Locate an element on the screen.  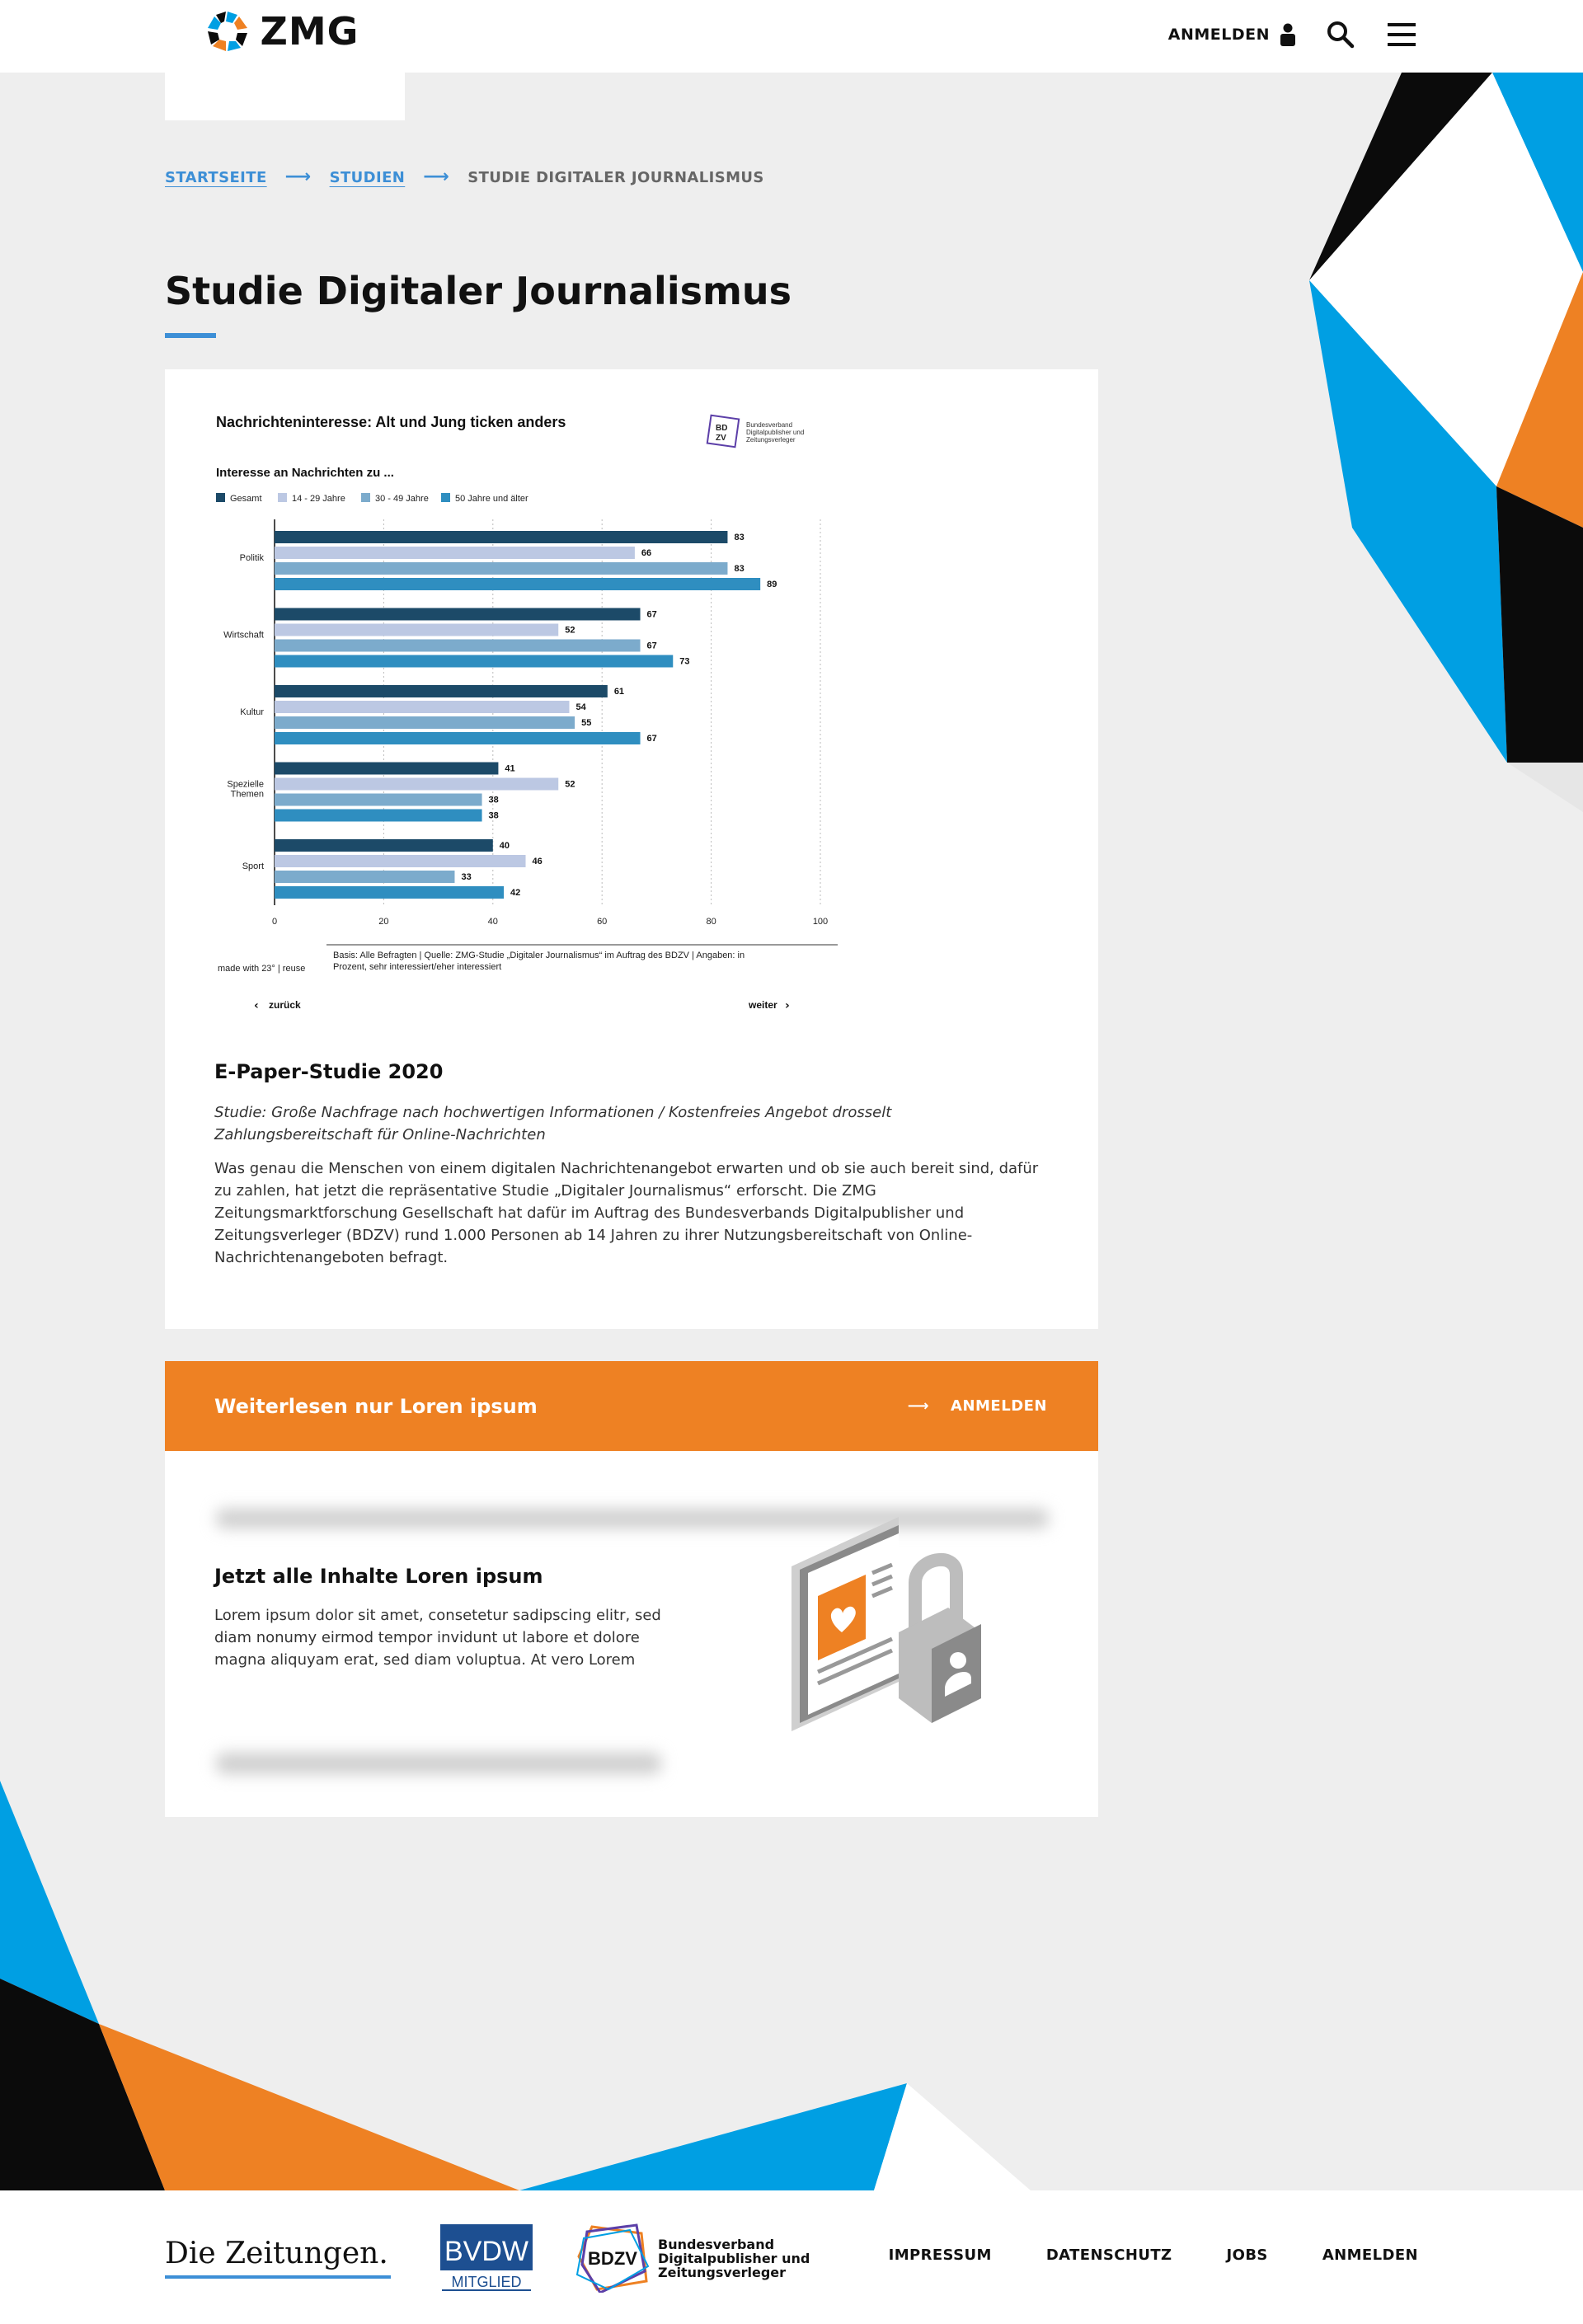
breadcrumb-link-studien: STUDIEN is located at coordinates (368, 177).